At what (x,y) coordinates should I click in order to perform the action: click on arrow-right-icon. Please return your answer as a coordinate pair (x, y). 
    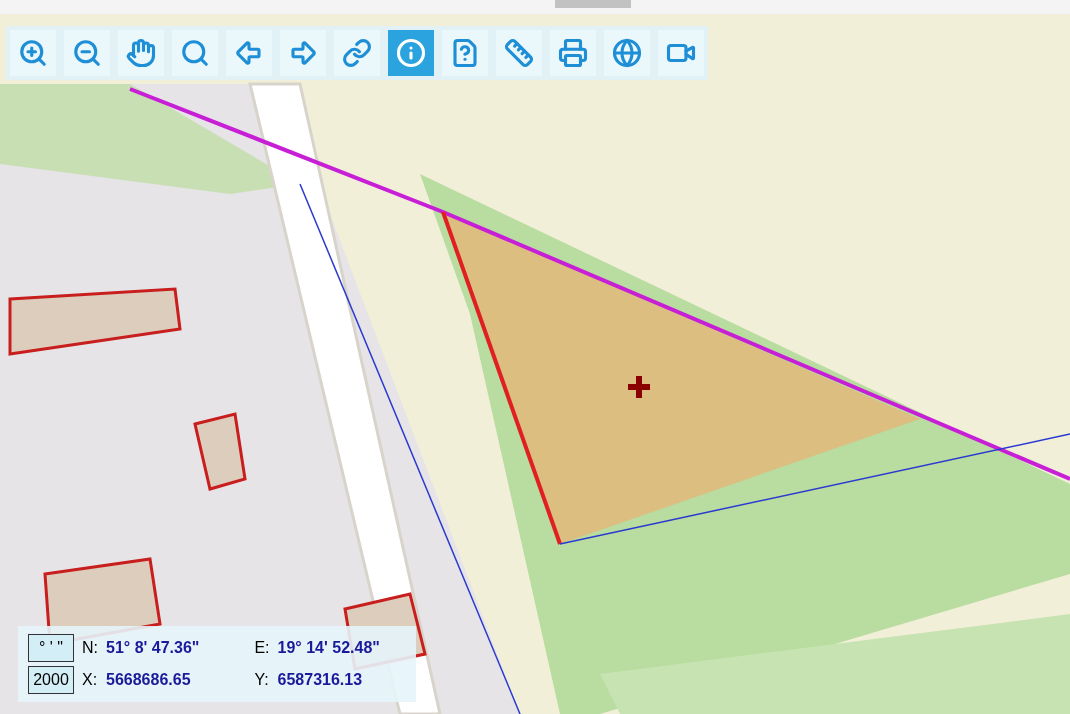
    Looking at the image, I should click on (303, 53).